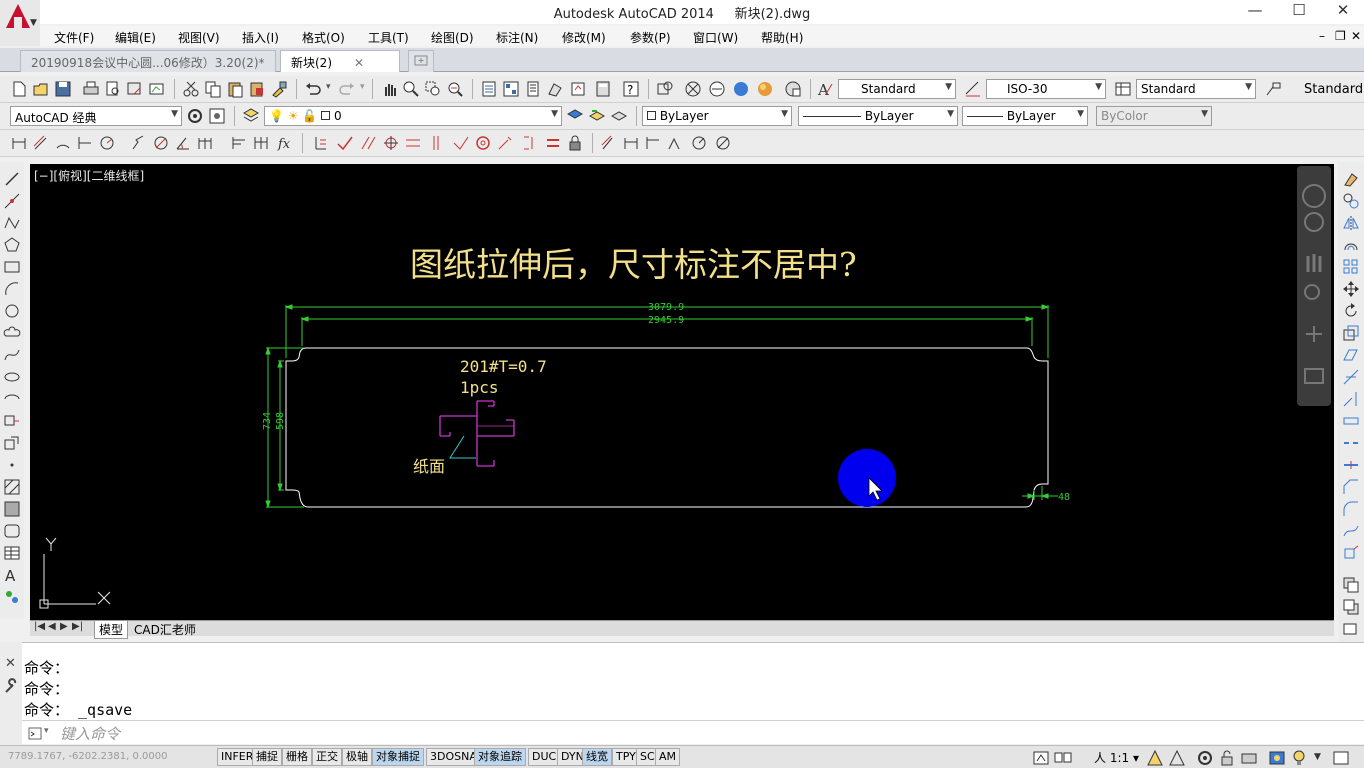 Image resolution: width=1364 pixels, height=768 pixels. I want to click on paste-block-icon, so click(257, 89).